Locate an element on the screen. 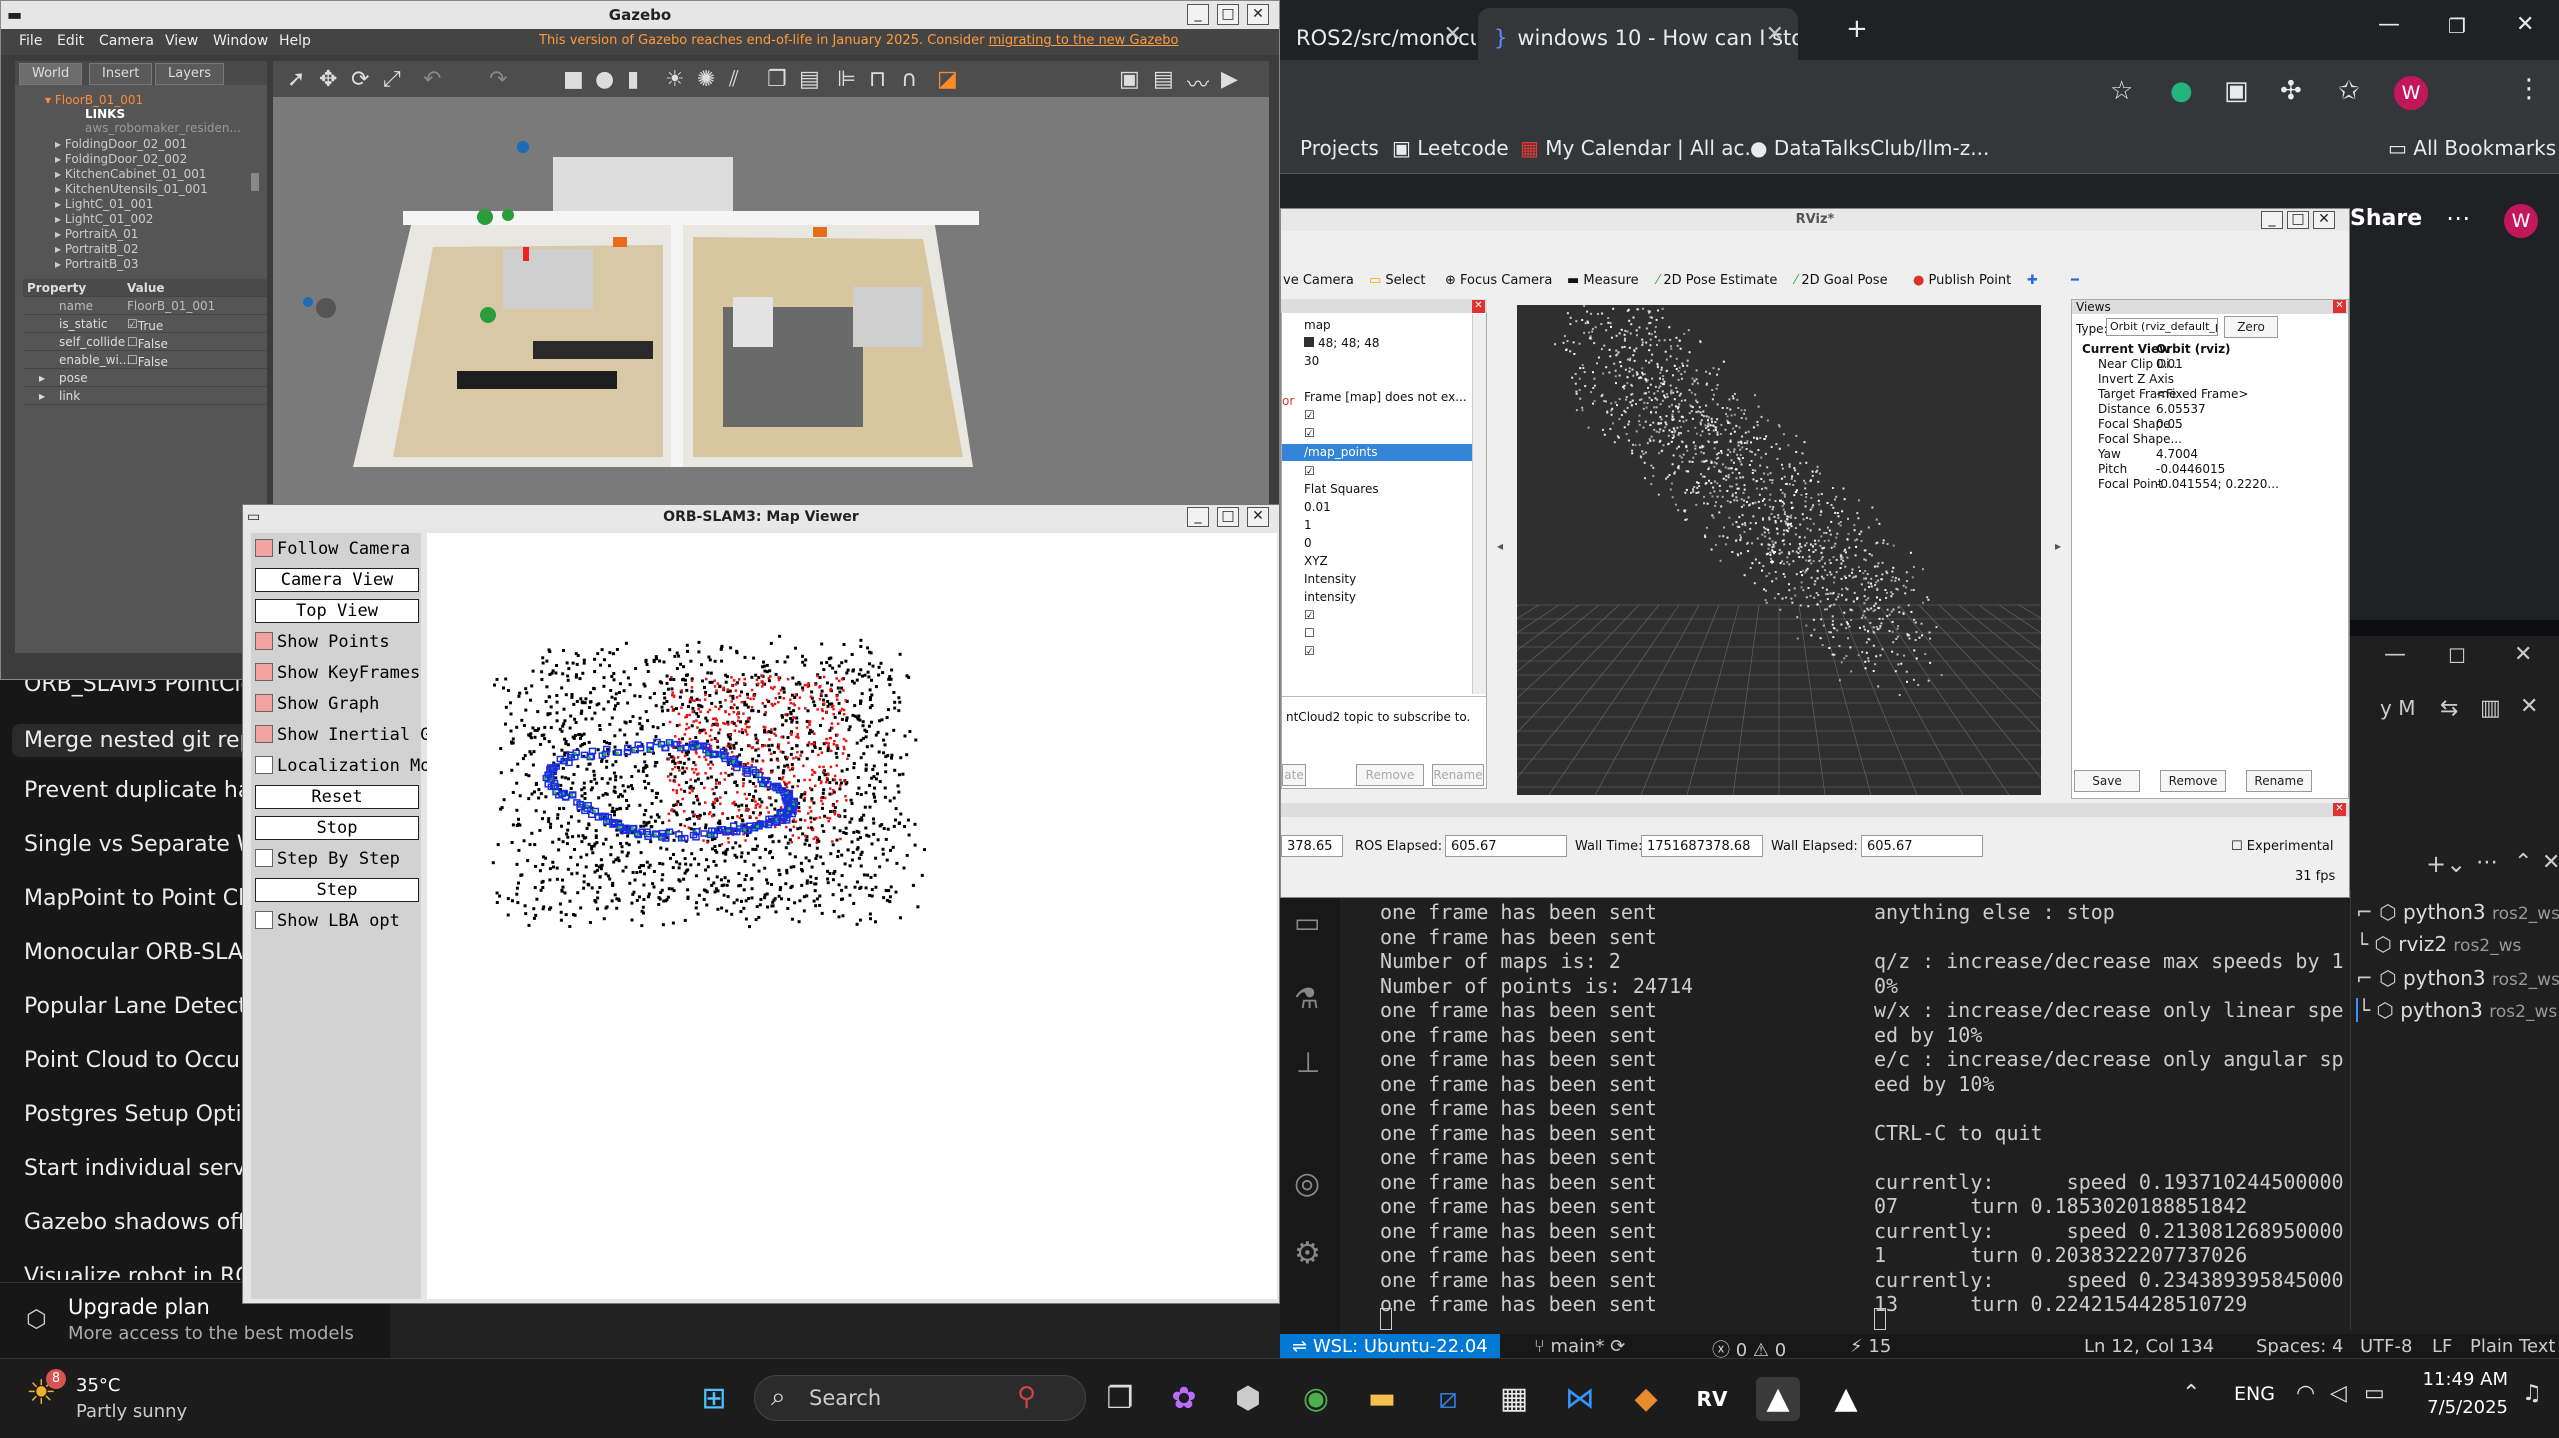 Image resolution: width=2559 pixels, height=1438 pixels. clock-date: 7/5/2025 is located at coordinates (2464, 1407).